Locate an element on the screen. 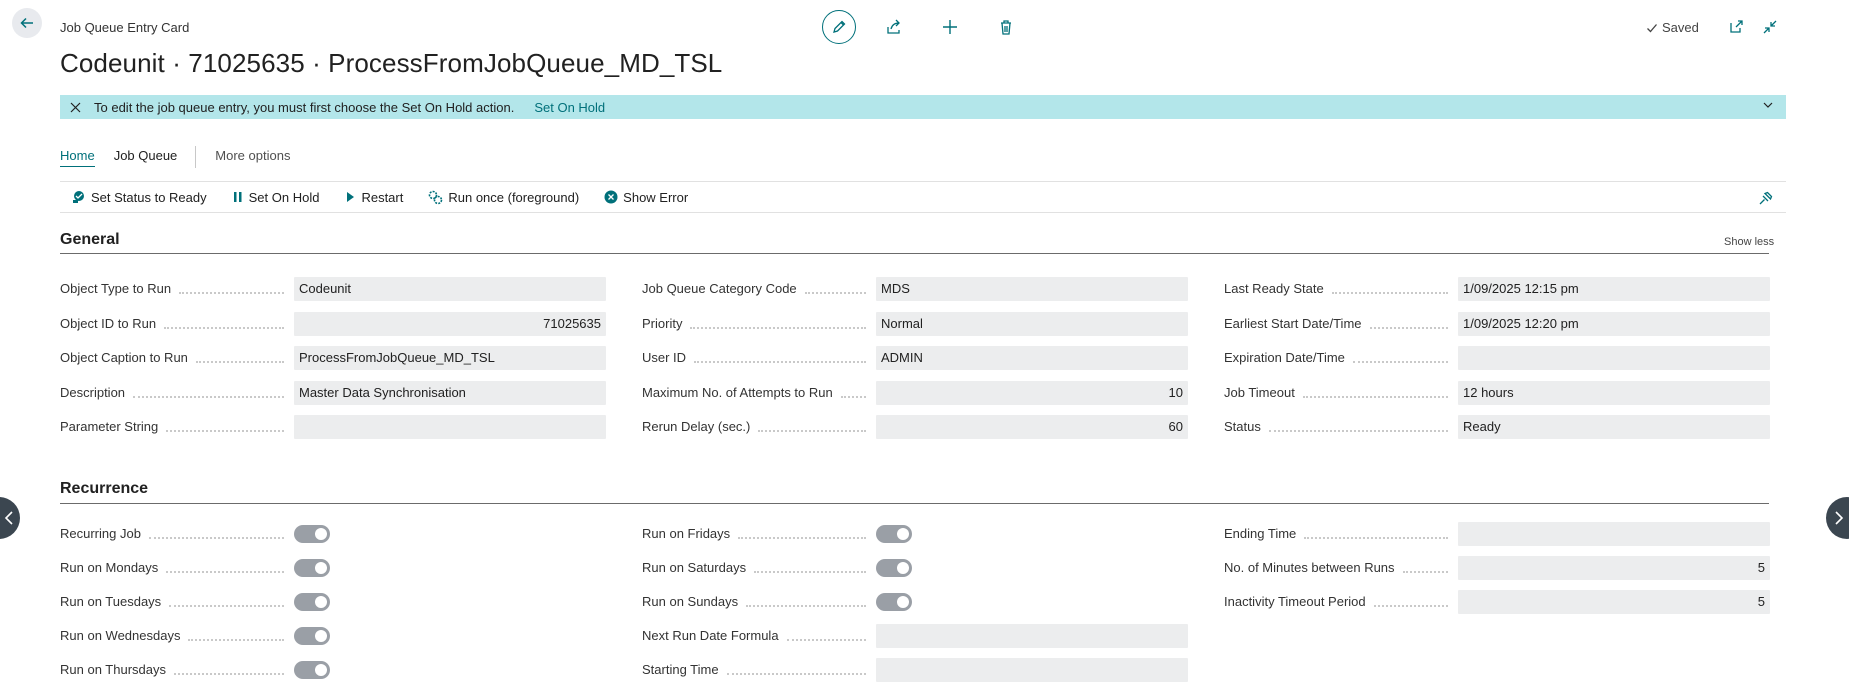 The width and height of the screenshot is (1849, 692). next-record-button is located at coordinates (1837, 518).